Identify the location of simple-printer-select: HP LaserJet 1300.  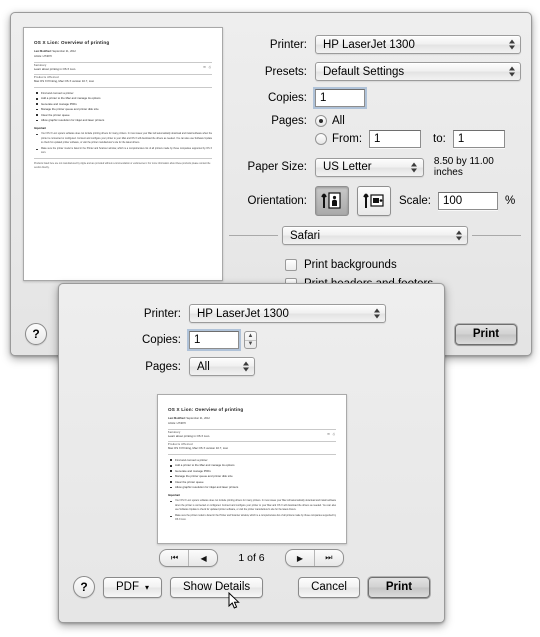
(287, 313).